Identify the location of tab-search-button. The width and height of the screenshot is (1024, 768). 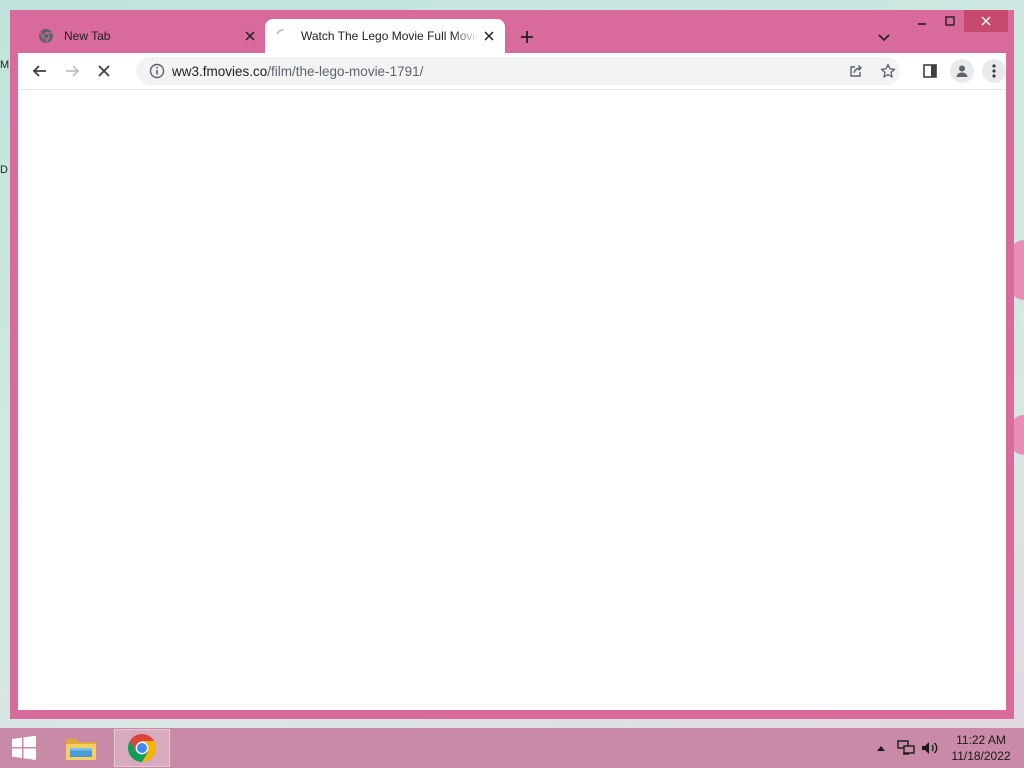
(884, 38).